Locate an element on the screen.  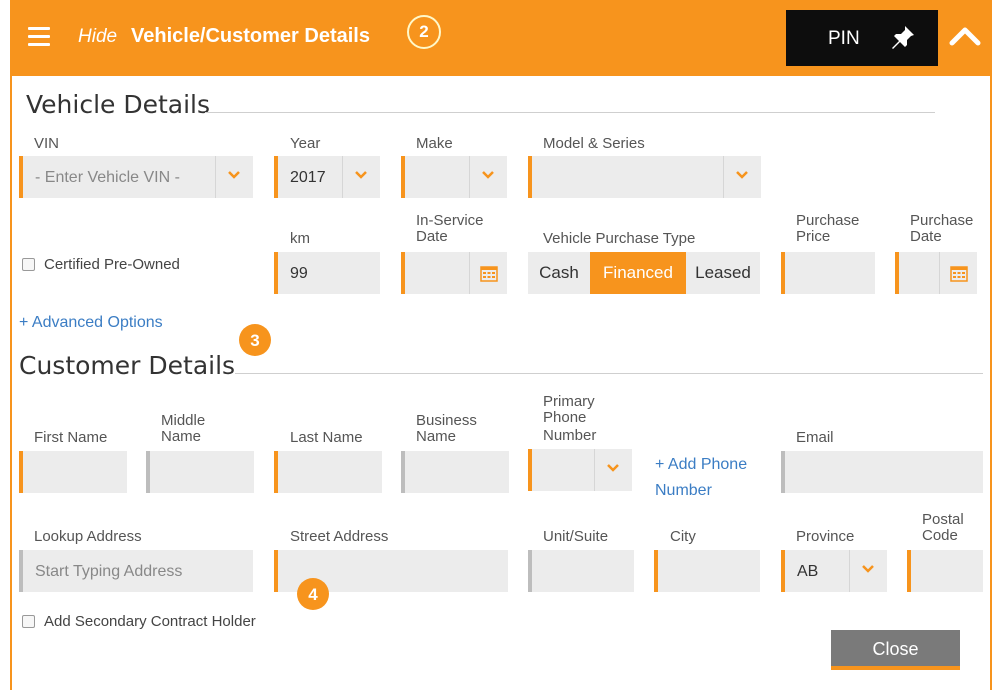
purchase-type-segmented: Cash Financed Leased is located at coordinates (644, 273).